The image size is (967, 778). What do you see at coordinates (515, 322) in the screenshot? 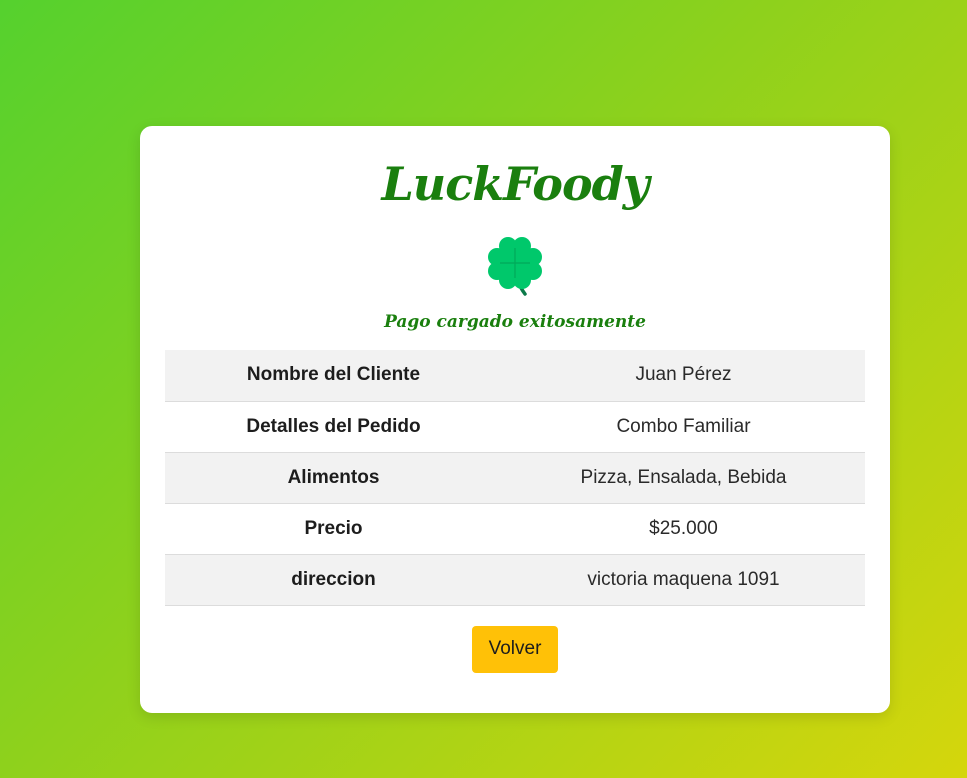
I see `payment-status-message: Pago cargado exitosamente` at bounding box center [515, 322].